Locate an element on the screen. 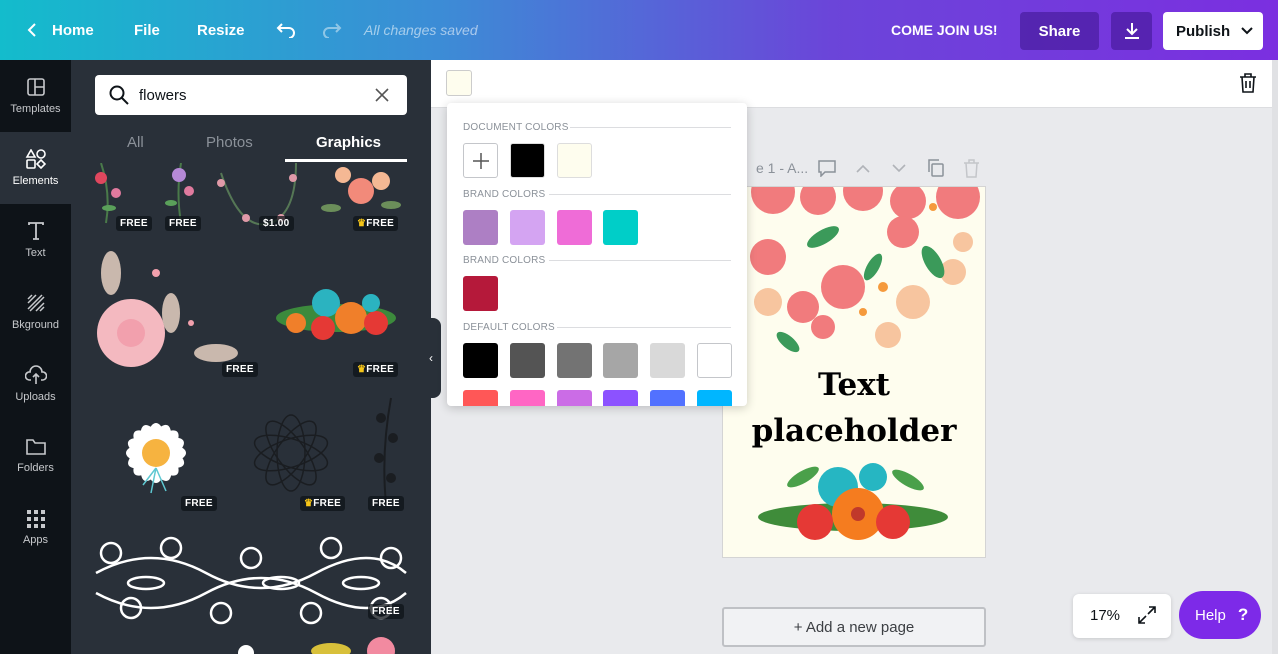 The image size is (1278, 654). text-line-2: placeholder is located at coordinates (854, 431).